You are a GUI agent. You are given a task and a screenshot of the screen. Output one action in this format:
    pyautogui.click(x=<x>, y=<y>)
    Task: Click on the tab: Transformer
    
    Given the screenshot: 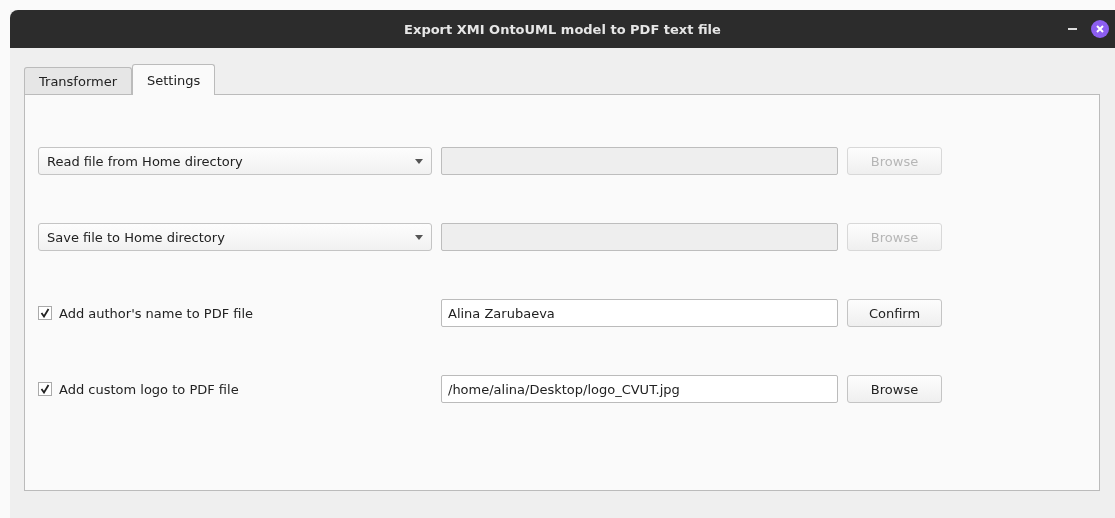 What is the action you would take?
    pyautogui.click(x=78, y=80)
    